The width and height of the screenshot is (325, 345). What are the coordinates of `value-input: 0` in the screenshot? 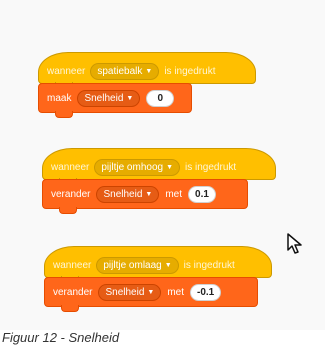 It's located at (160, 98).